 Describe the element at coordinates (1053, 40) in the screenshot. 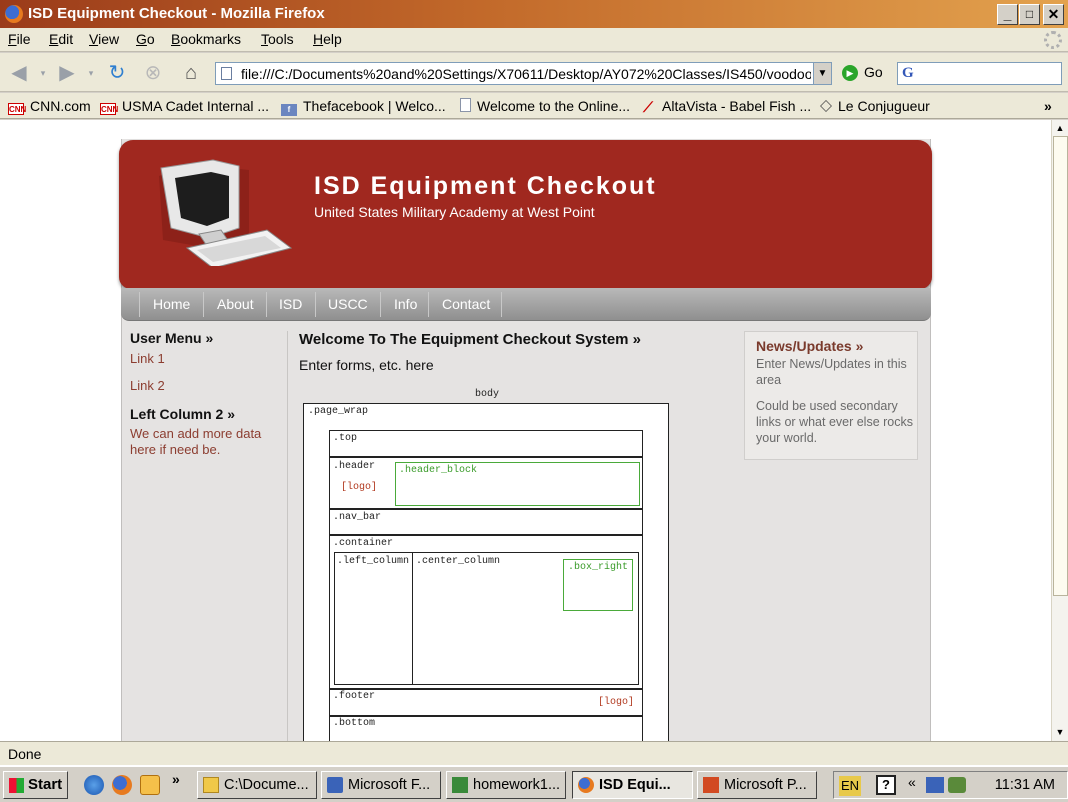

I see `throbber-icon` at that location.